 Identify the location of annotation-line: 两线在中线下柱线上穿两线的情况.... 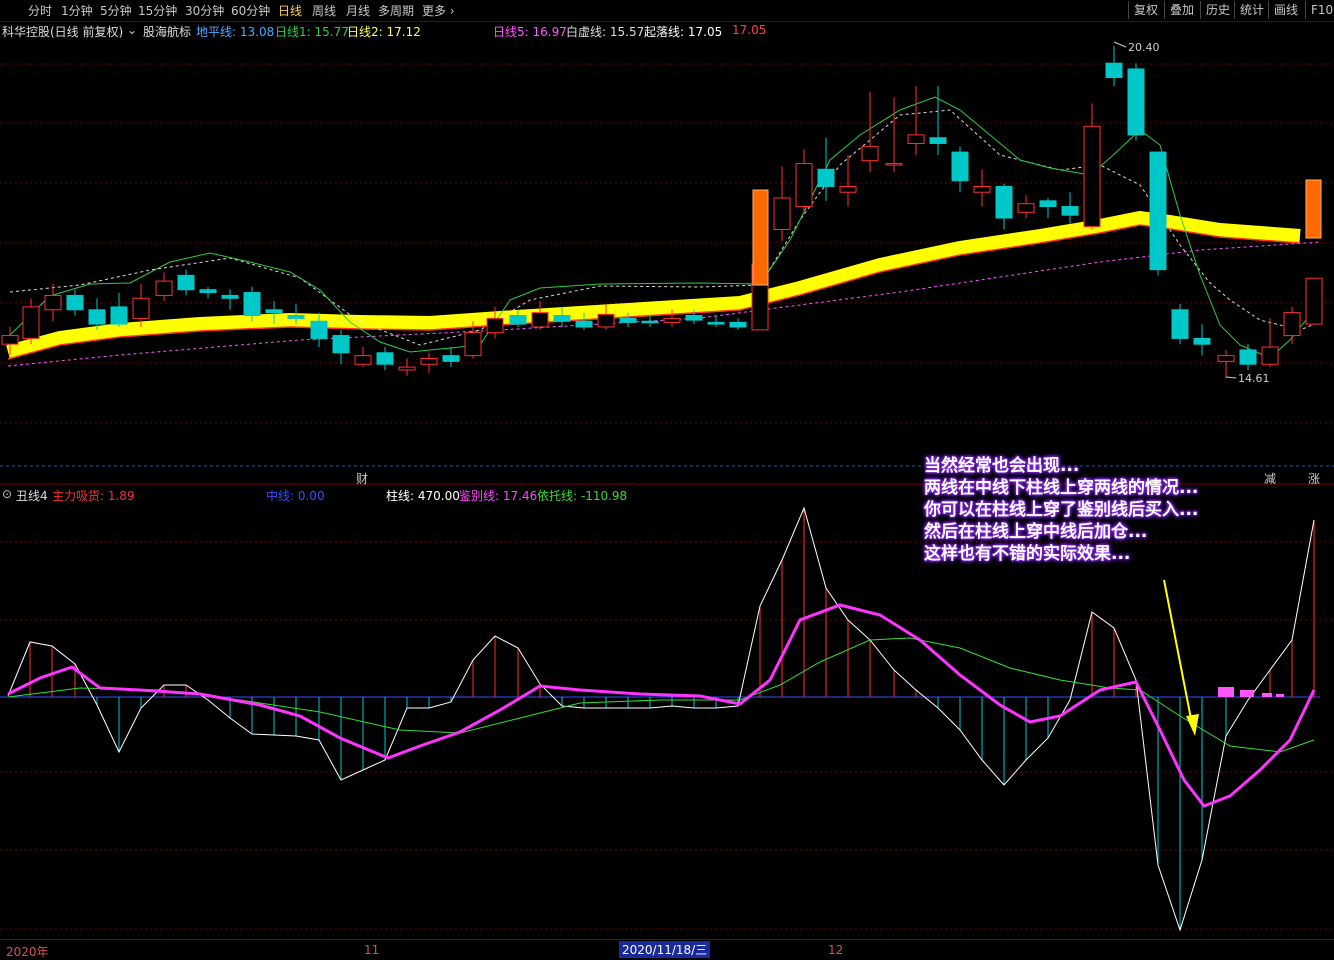
(1061, 488).